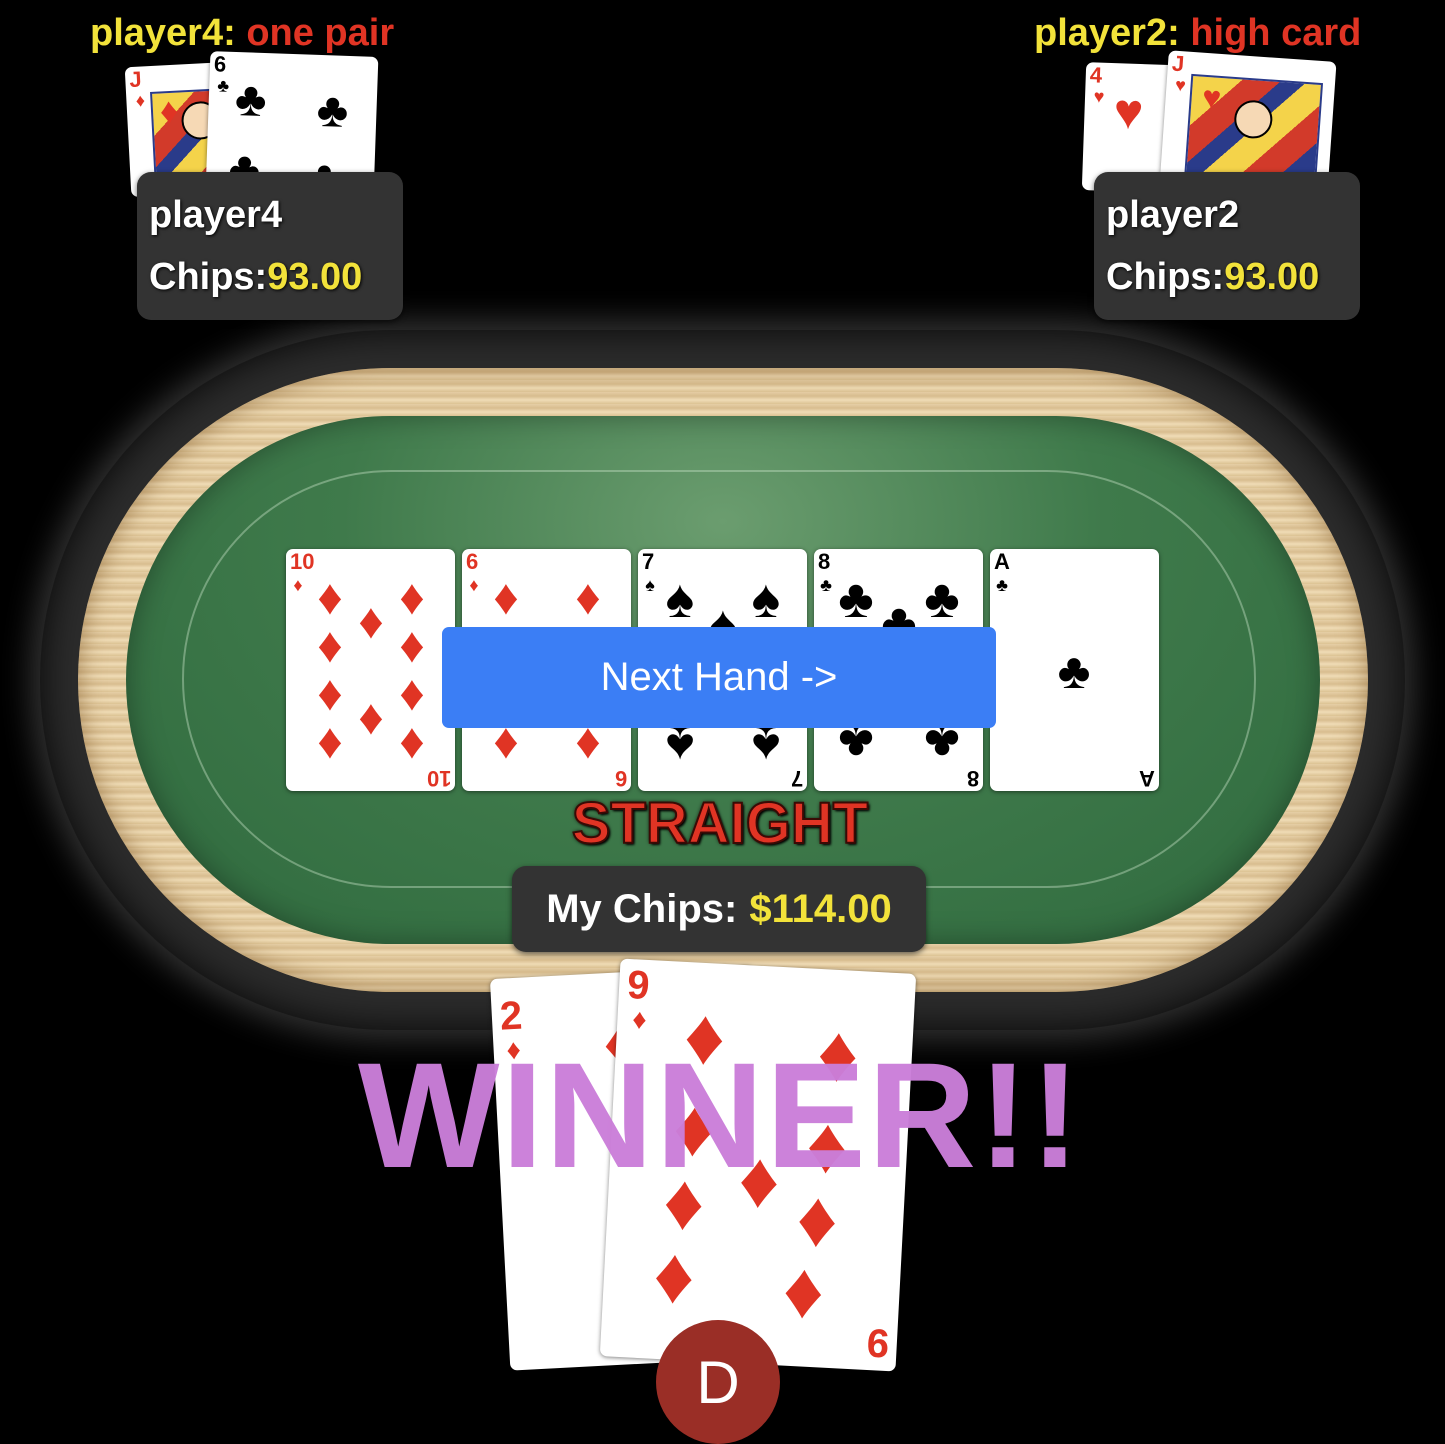  What do you see at coordinates (302, 561) in the screenshot?
I see `card-rank: 10` at bounding box center [302, 561].